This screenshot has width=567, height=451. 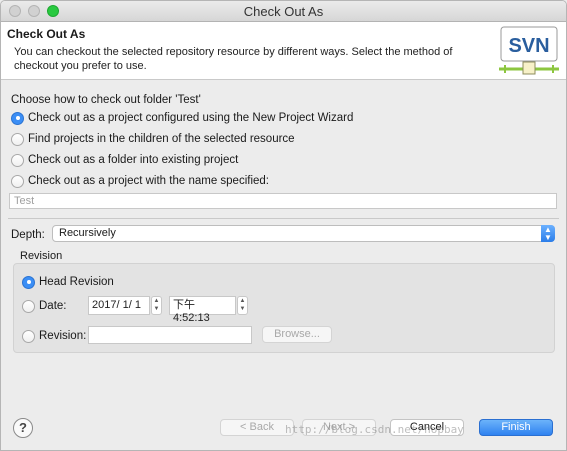 I want to click on radio-project-name-specified, so click(x=17, y=181).